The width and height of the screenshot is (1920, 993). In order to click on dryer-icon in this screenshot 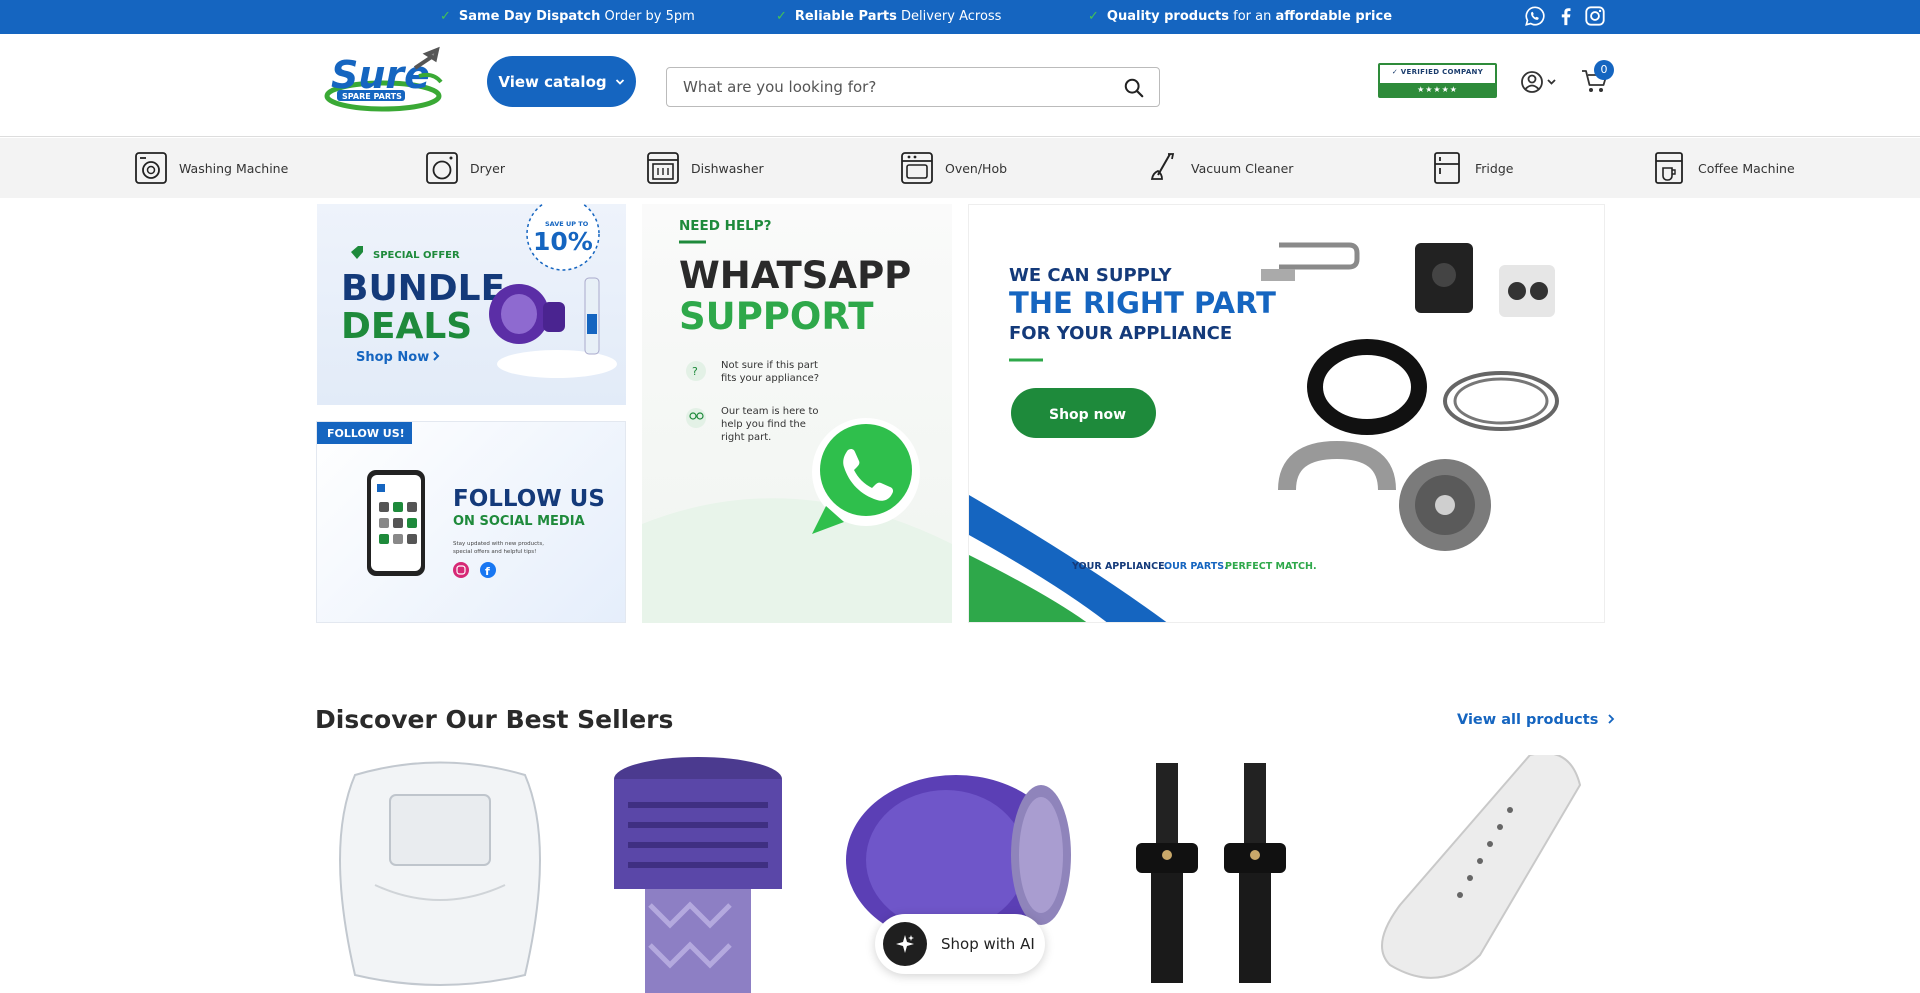, I will do `click(442, 168)`.